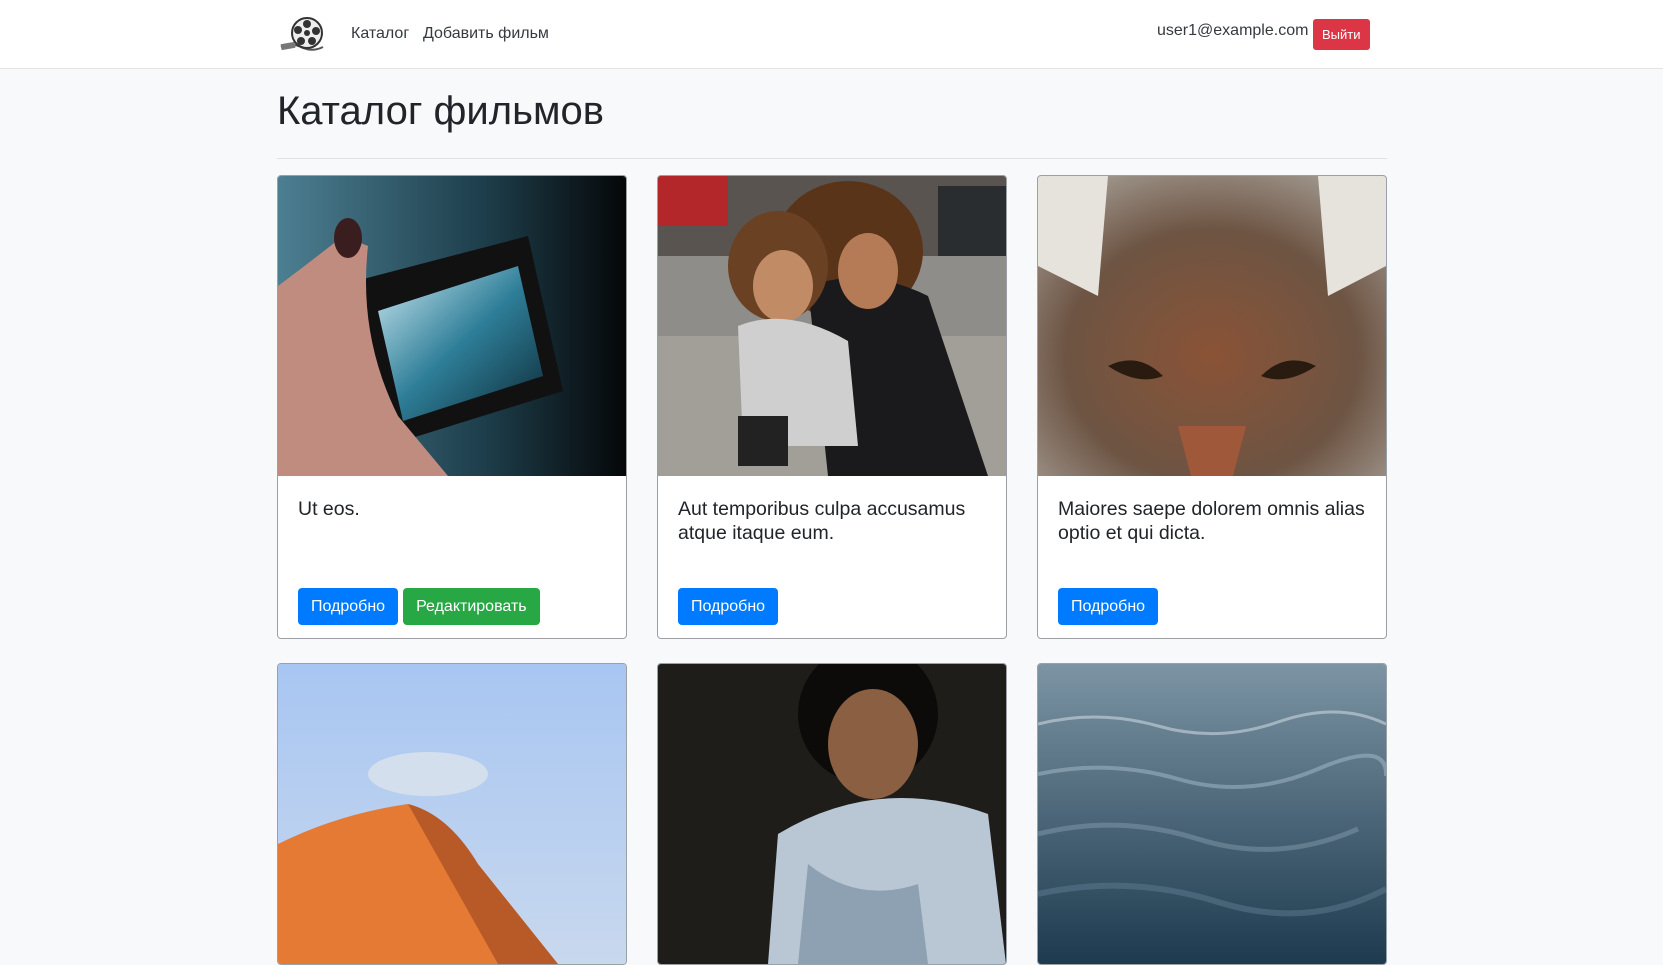  What do you see at coordinates (329, 509) in the screenshot?
I see `movie-title: Ut eos.` at bounding box center [329, 509].